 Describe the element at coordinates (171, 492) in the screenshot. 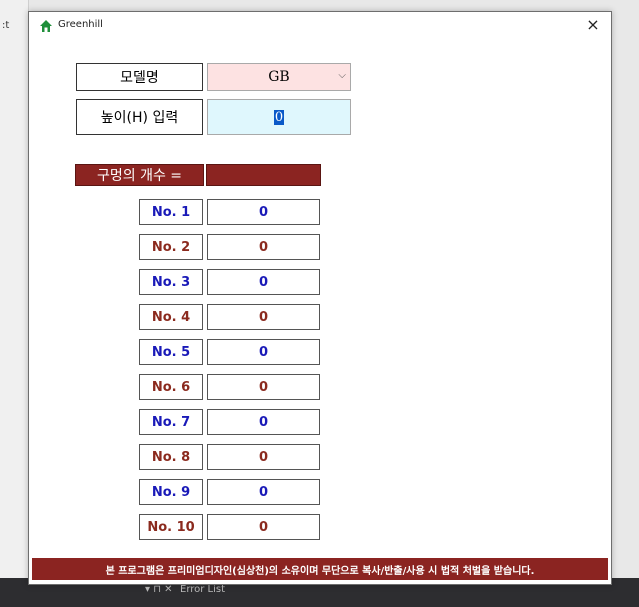

I see `hole-number-label: No. 9` at that location.